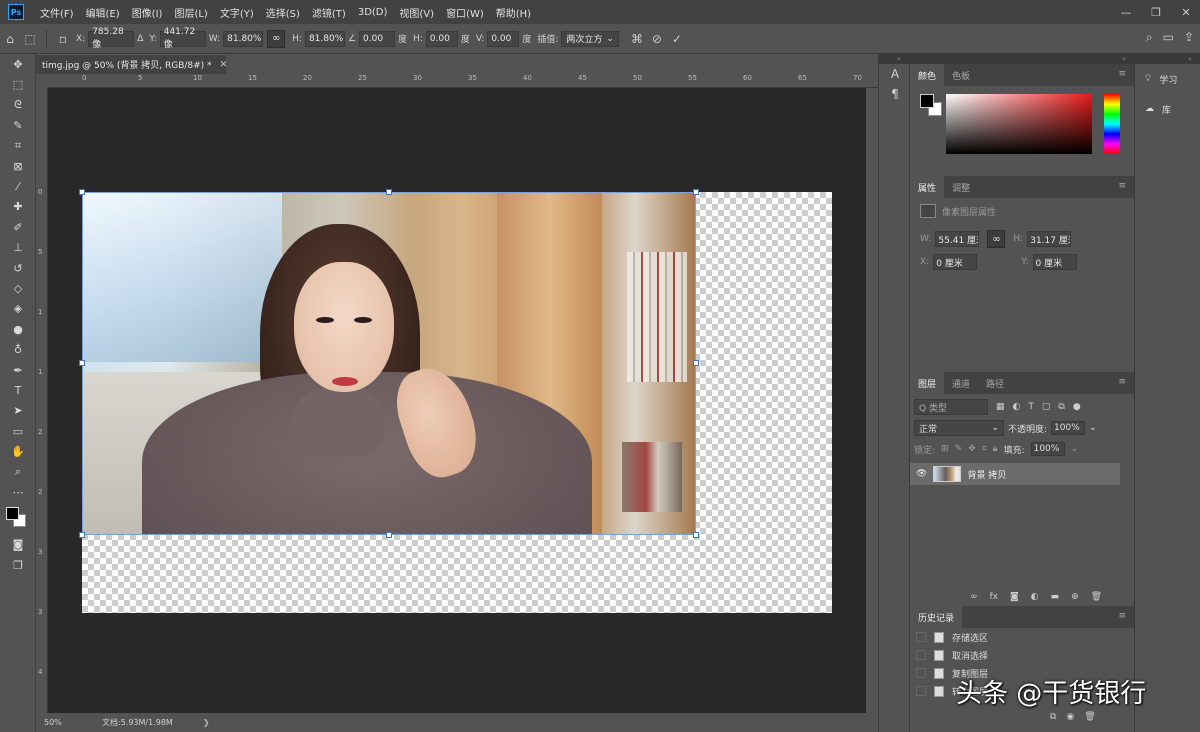 This screenshot has height=732, width=1200. Describe the element at coordinates (1126, 12) in the screenshot. I see `minimize-button: —` at that location.